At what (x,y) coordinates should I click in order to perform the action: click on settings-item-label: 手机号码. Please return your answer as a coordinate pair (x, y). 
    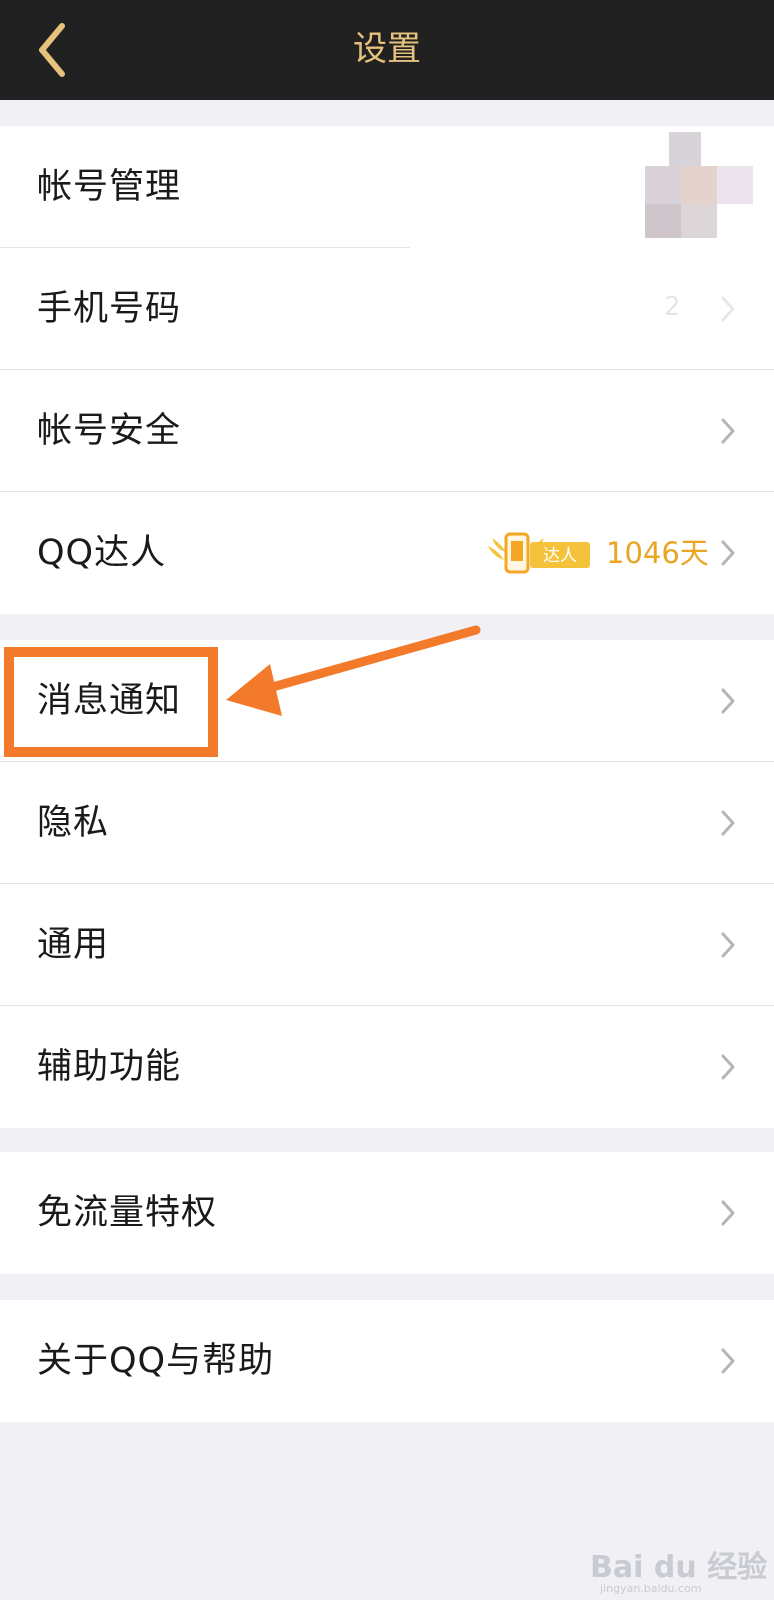
    Looking at the image, I should click on (109, 309).